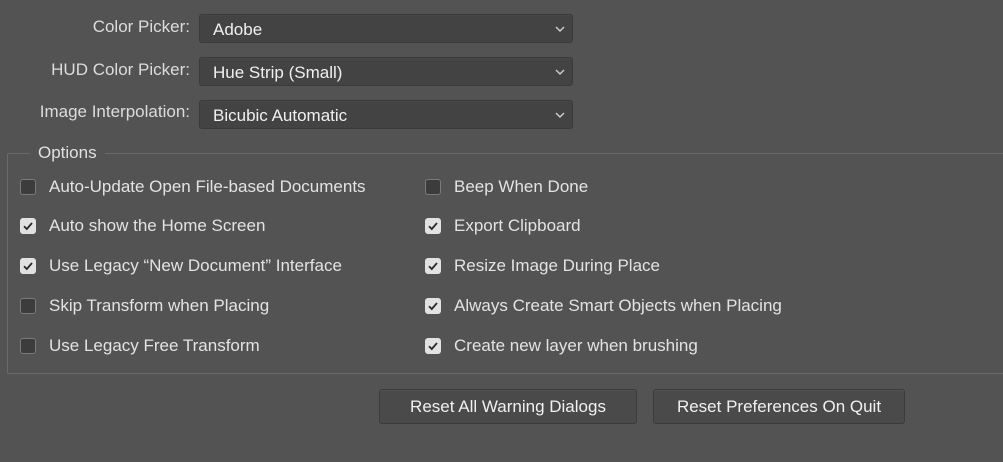  I want to click on checkbox-label: Auto show the Home Screen, so click(157, 225).